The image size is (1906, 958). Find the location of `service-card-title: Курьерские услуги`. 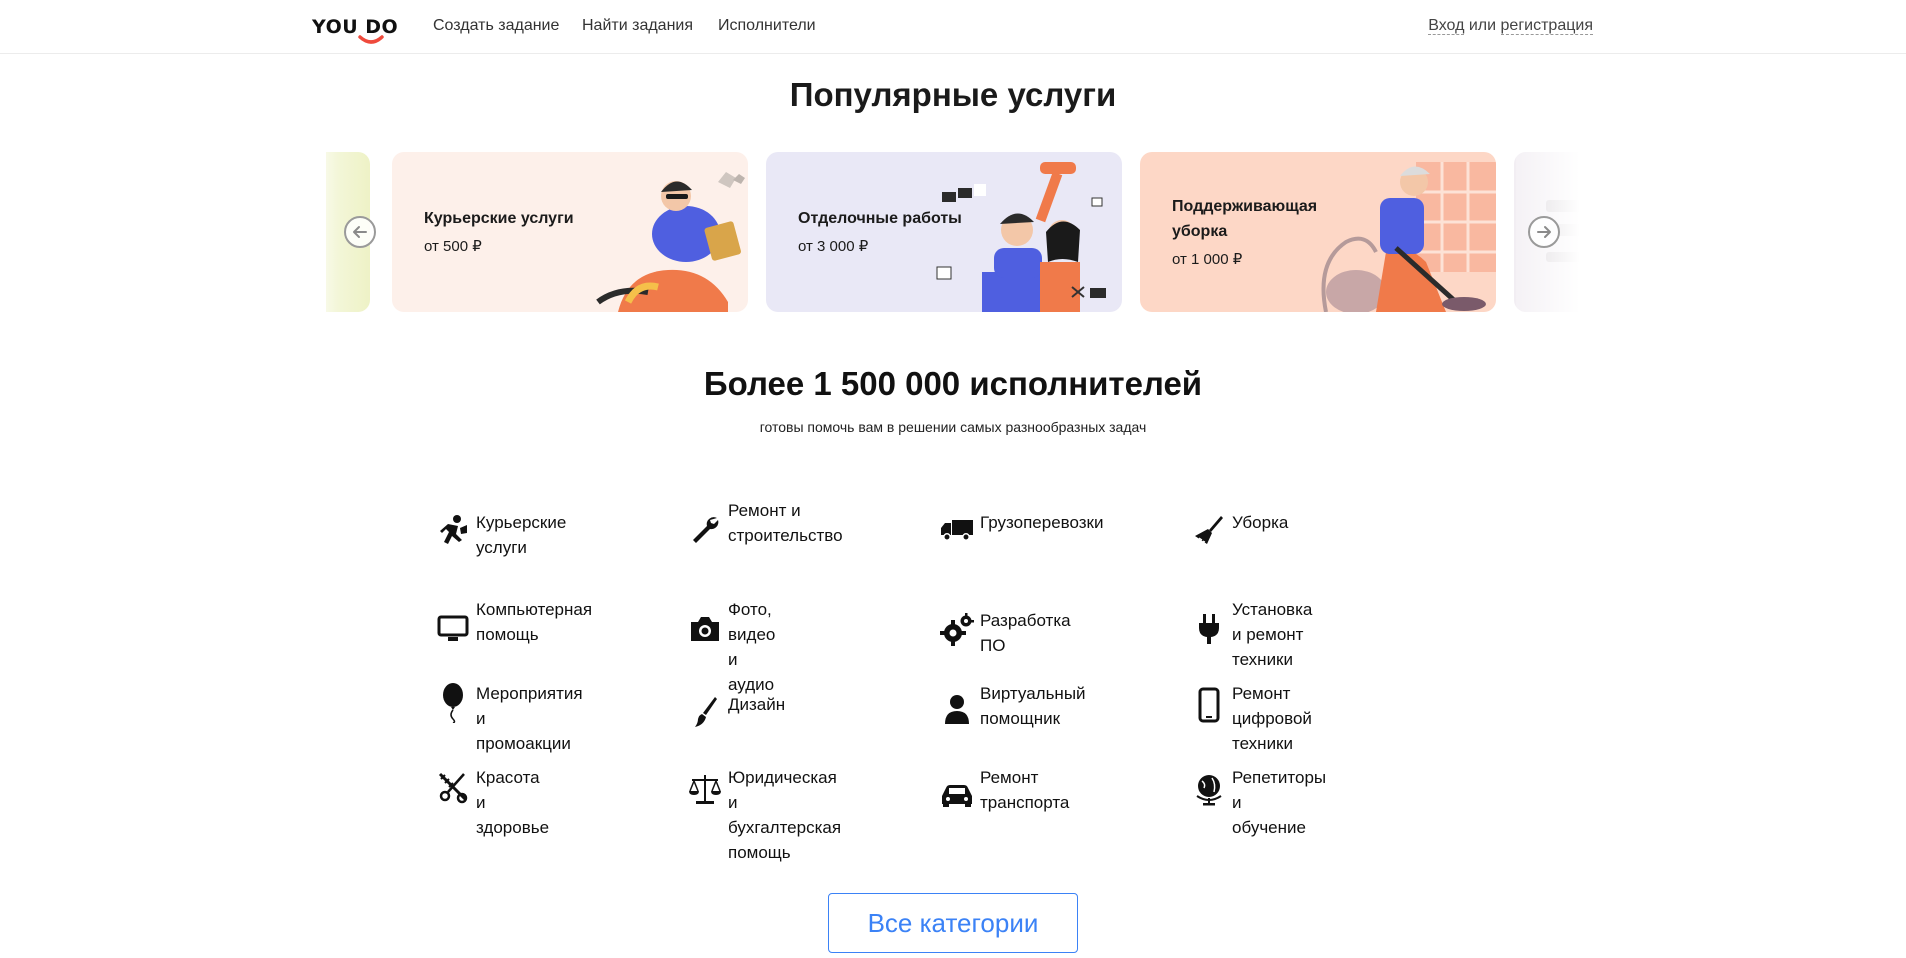

service-card-title: Курьерские услуги is located at coordinates (499, 218).